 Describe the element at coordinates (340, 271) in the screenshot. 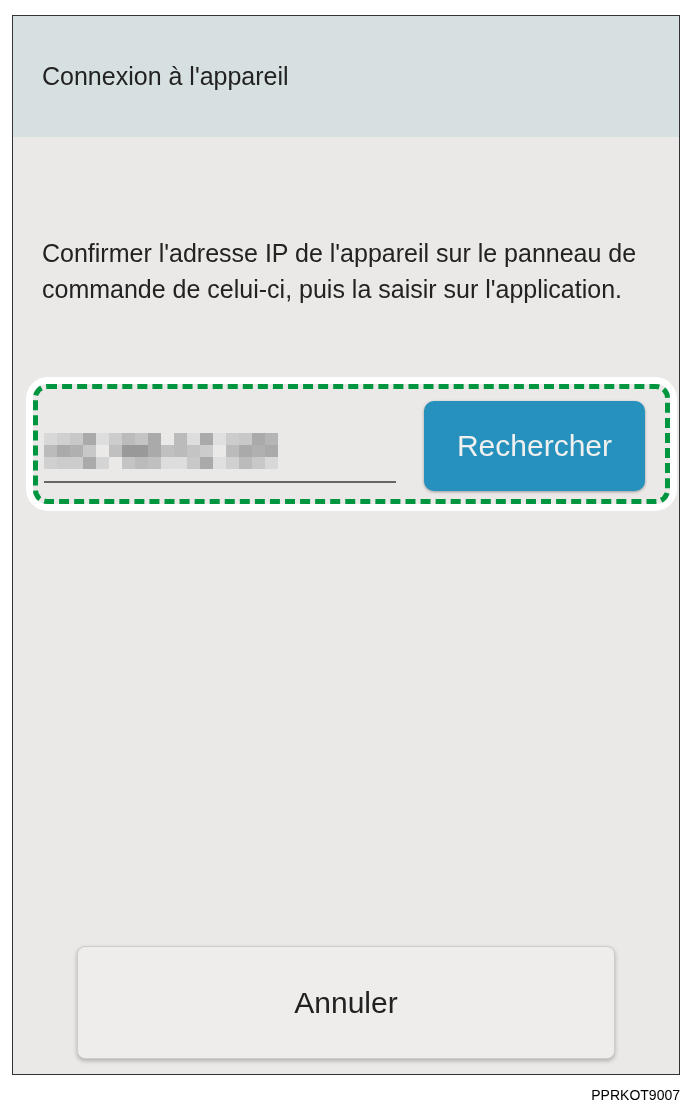

I see `instruction-text: Confirmer l'adresse IP de l'appareil sur le panneau de commande de celui-ci, puis la saisir sur l'application.` at that location.